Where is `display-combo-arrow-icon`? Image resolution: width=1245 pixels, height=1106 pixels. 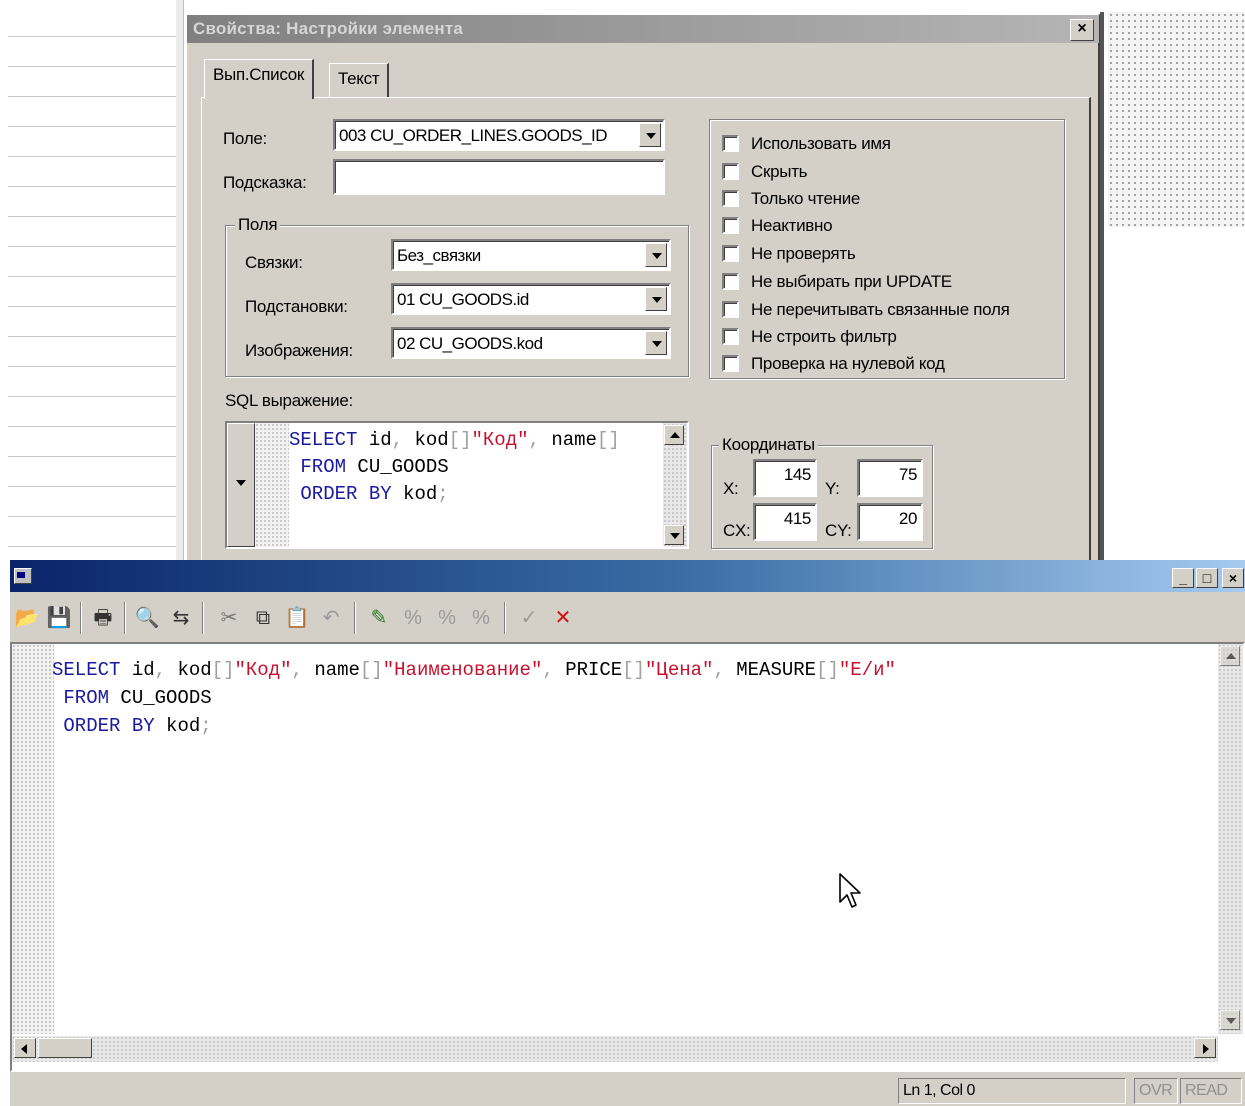
display-combo-arrow-icon is located at coordinates (656, 343).